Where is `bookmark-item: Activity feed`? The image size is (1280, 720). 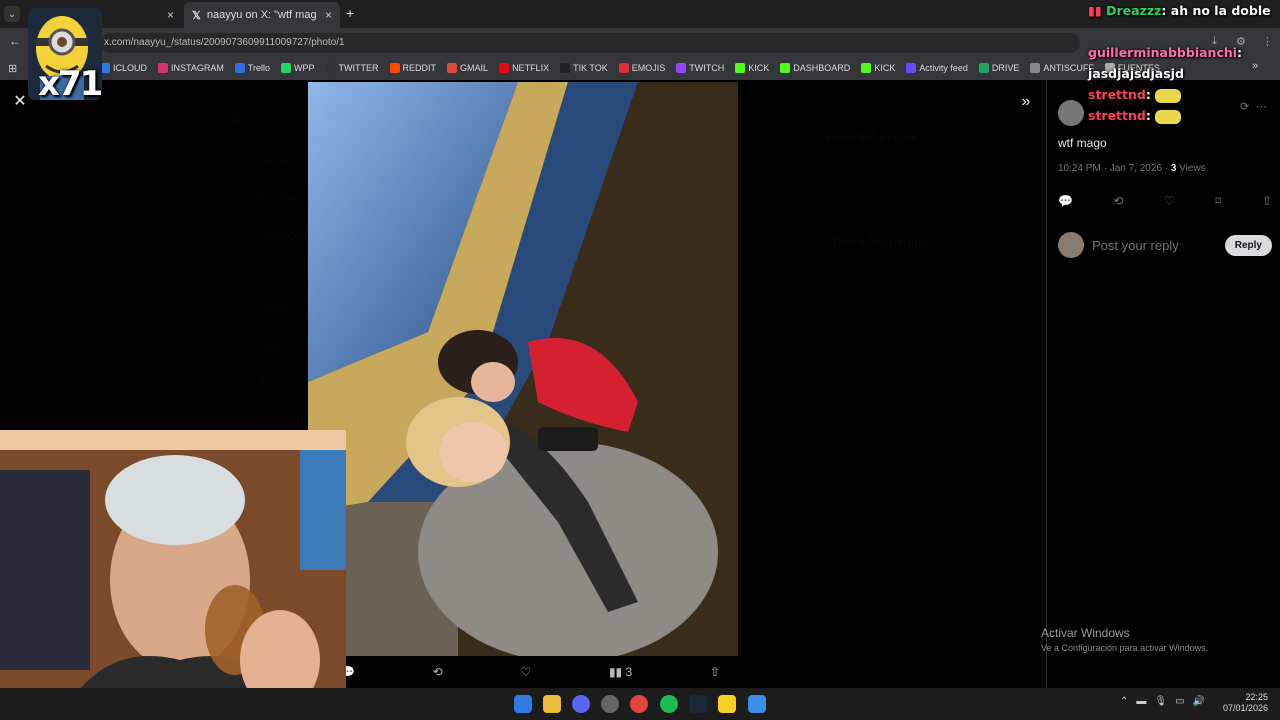
bookmark-item: Activity feed is located at coordinates (937, 68).